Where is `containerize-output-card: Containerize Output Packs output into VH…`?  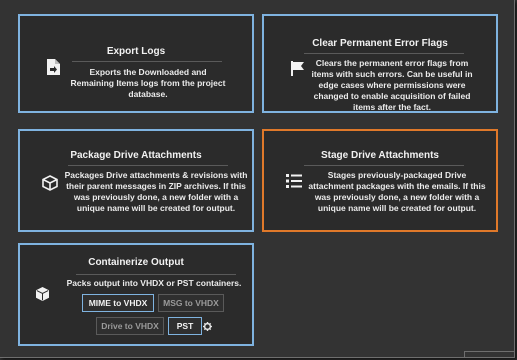 containerize-output-card: Containerize Output Packs output into VH… is located at coordinates (136, 294).